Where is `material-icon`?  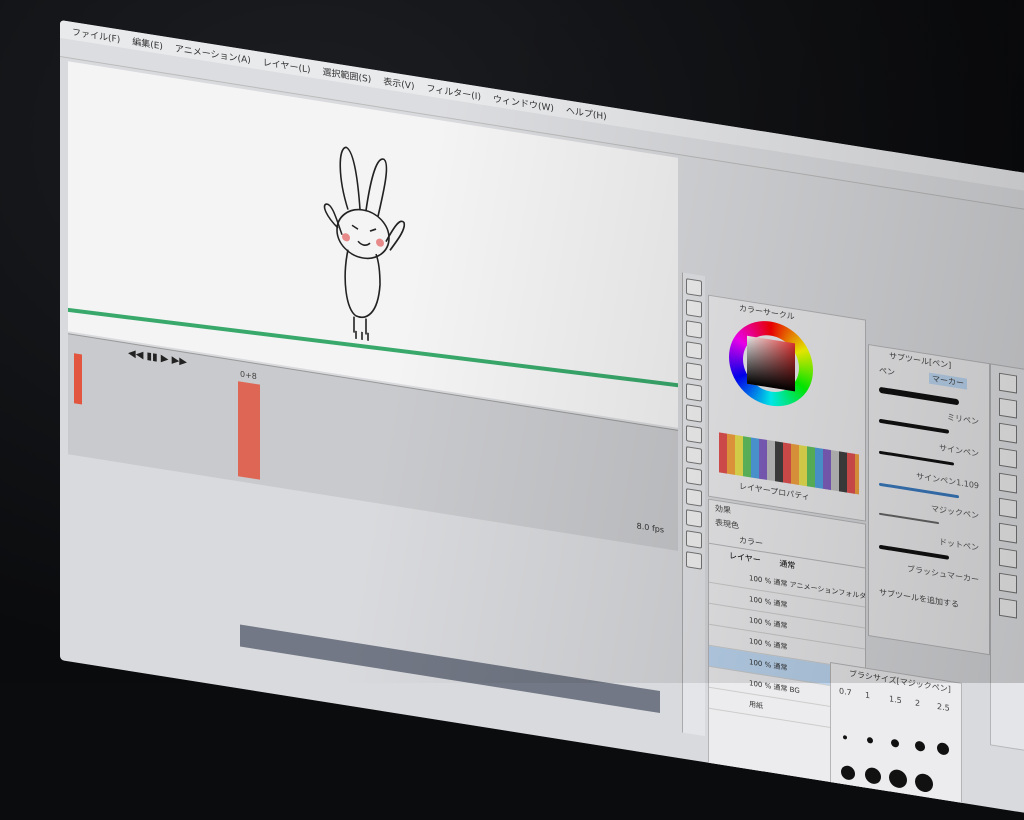
material-icon is located at coordinates (1008, 408).